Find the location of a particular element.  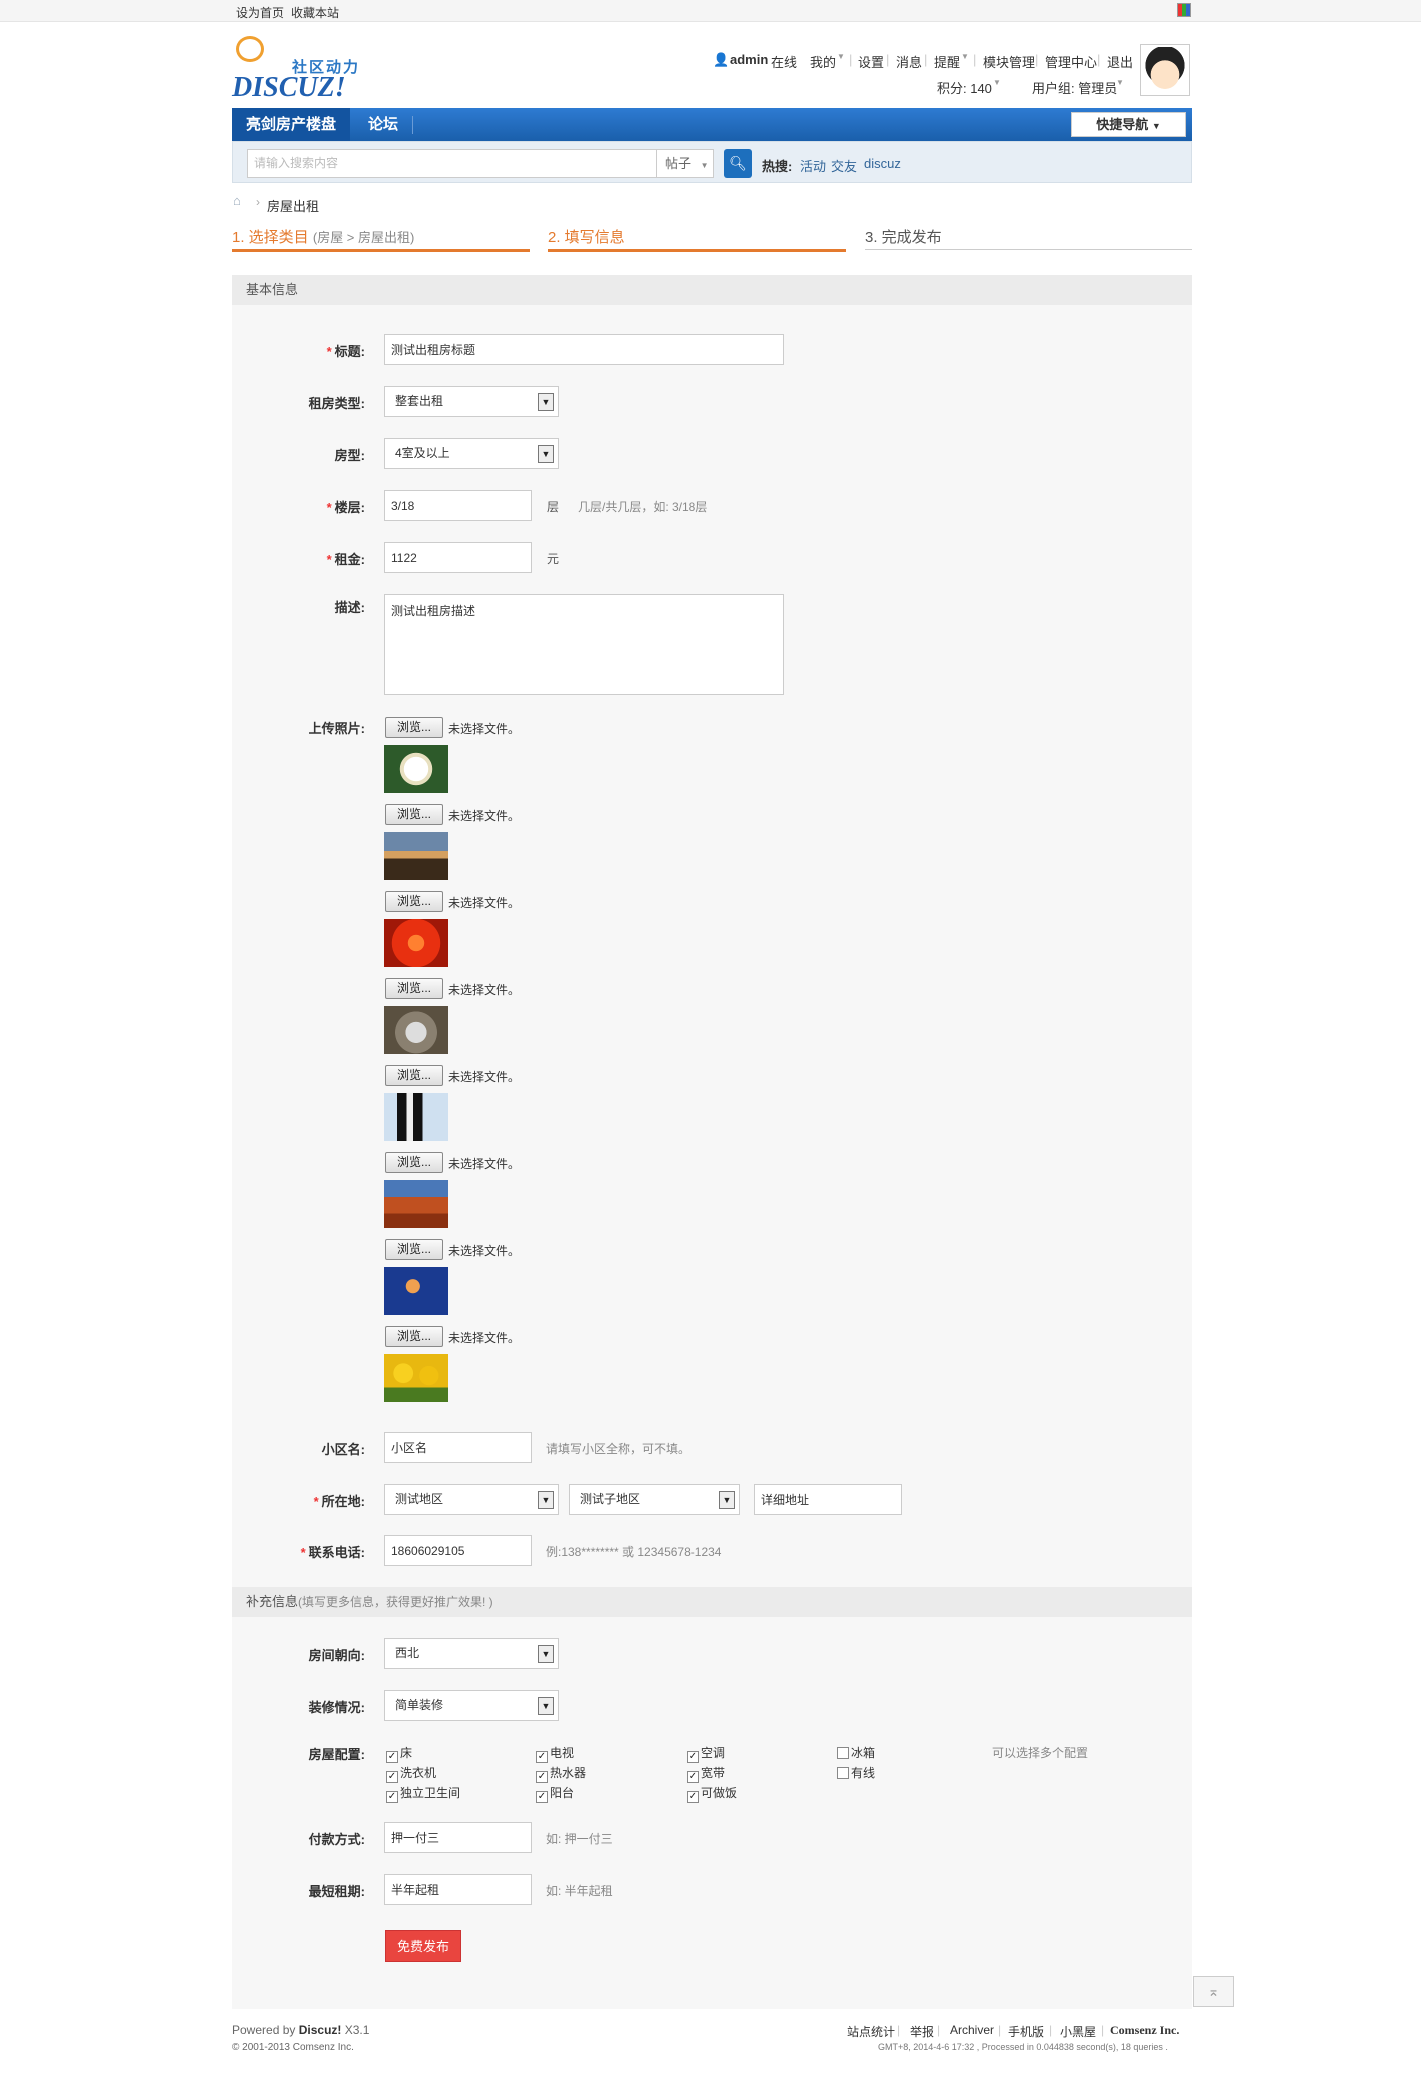

step-1: 1. 选择类目 (房屋 > 房屋出租) is located at coordinates (323, 236).